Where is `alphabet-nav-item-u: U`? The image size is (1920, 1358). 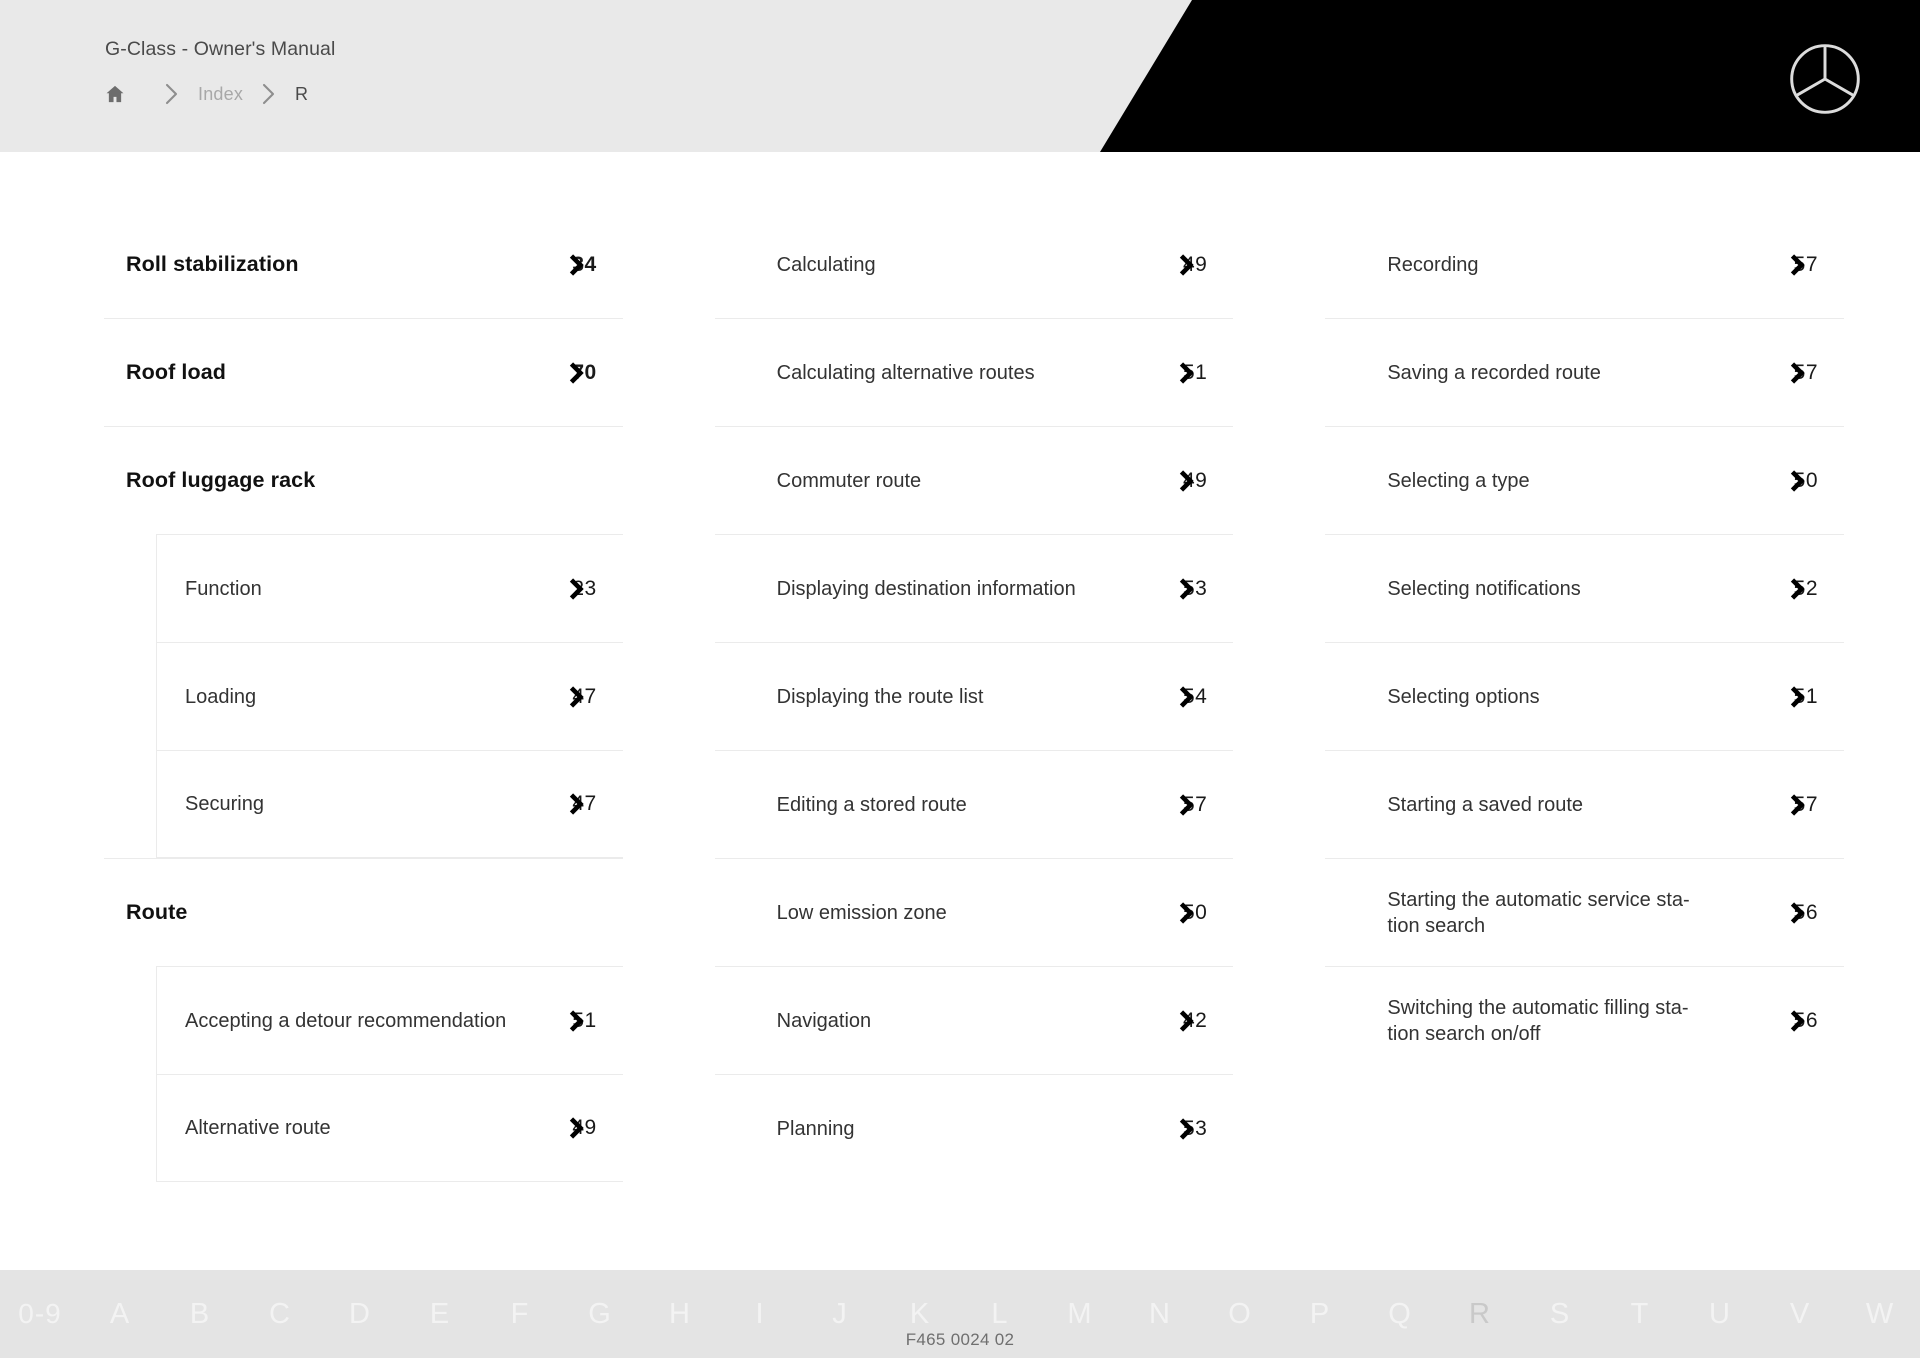
alphabet-nav-item-u: U is located at coordinates (1720, 1314).